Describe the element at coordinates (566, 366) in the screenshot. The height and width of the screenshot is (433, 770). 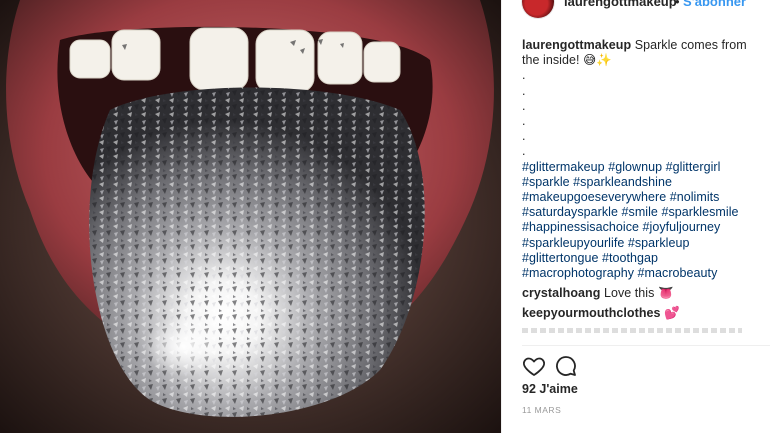
I see `comment-bubble-icon` at that location.